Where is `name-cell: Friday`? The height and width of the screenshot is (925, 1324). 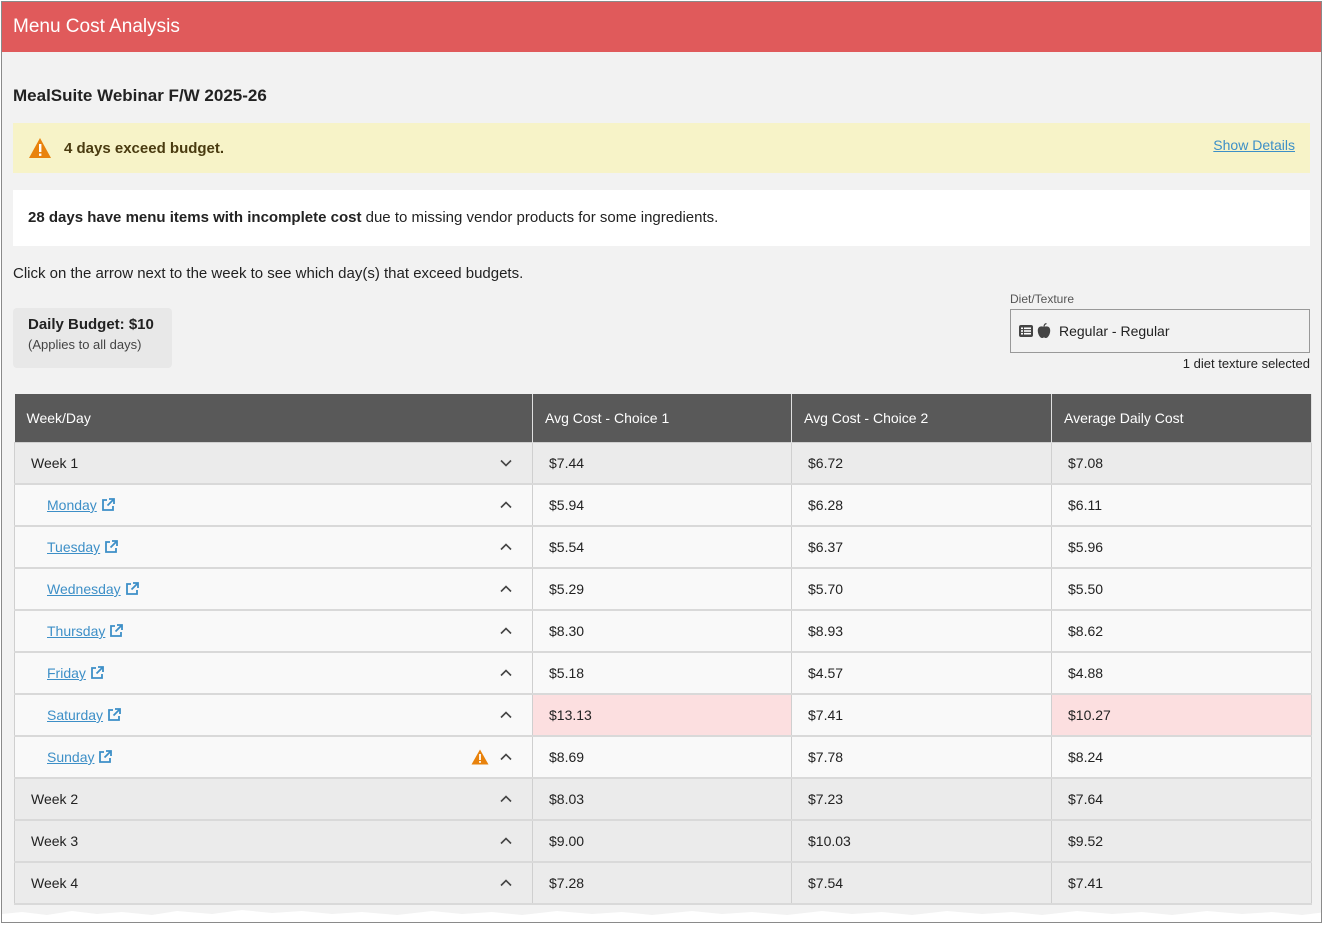
name-cell: Friday is located at coordinates (273, 673).